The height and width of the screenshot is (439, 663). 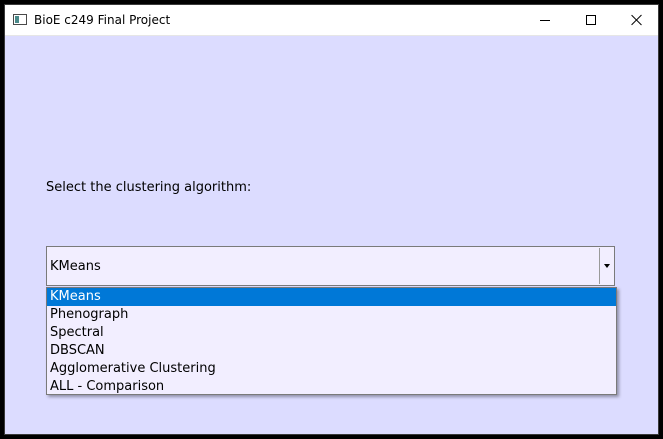 I want to click on algorithm-prompt-label: Select the clustering algorithm:, so click(x=149, y=187).